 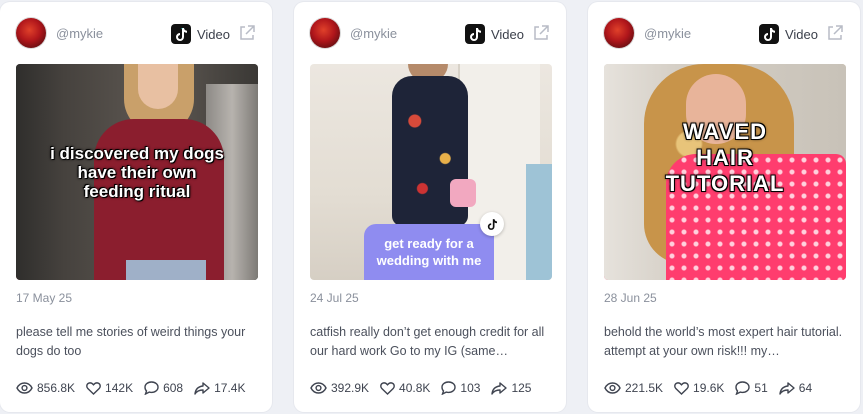 I want to click on engagement-stats: 221.5K 19.6K 51 64, so click(x=727, y=388).